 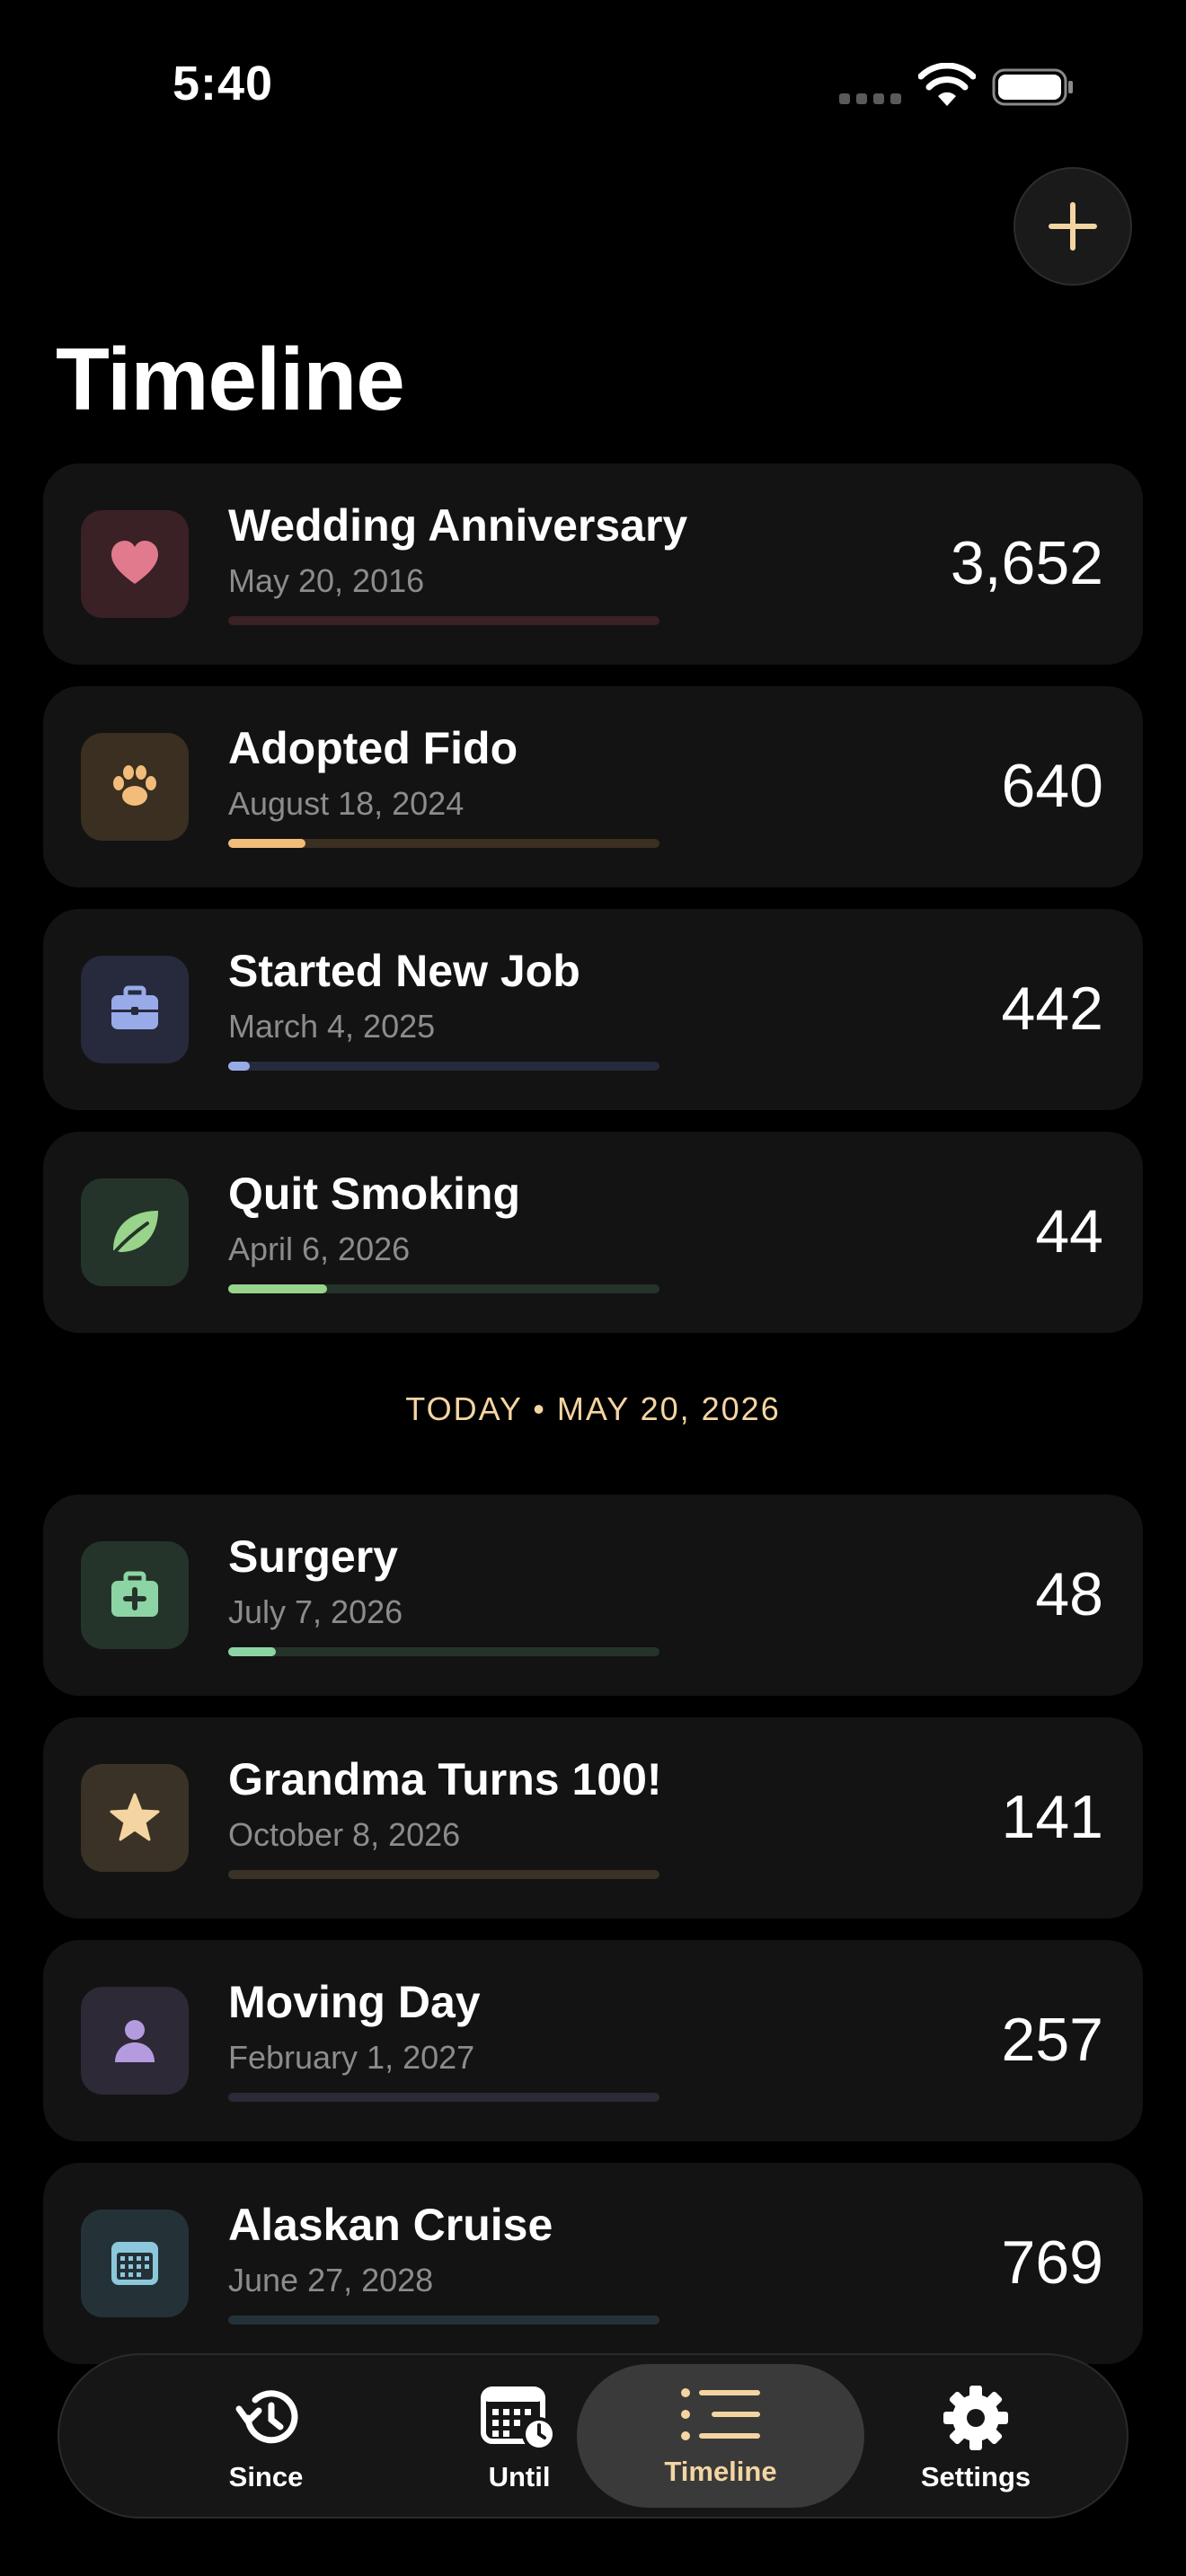 What do you see at coordinates (1052, 2040) in the screenshot?
I see `event-day-count: 257` at bounding box center [1052, 2040].